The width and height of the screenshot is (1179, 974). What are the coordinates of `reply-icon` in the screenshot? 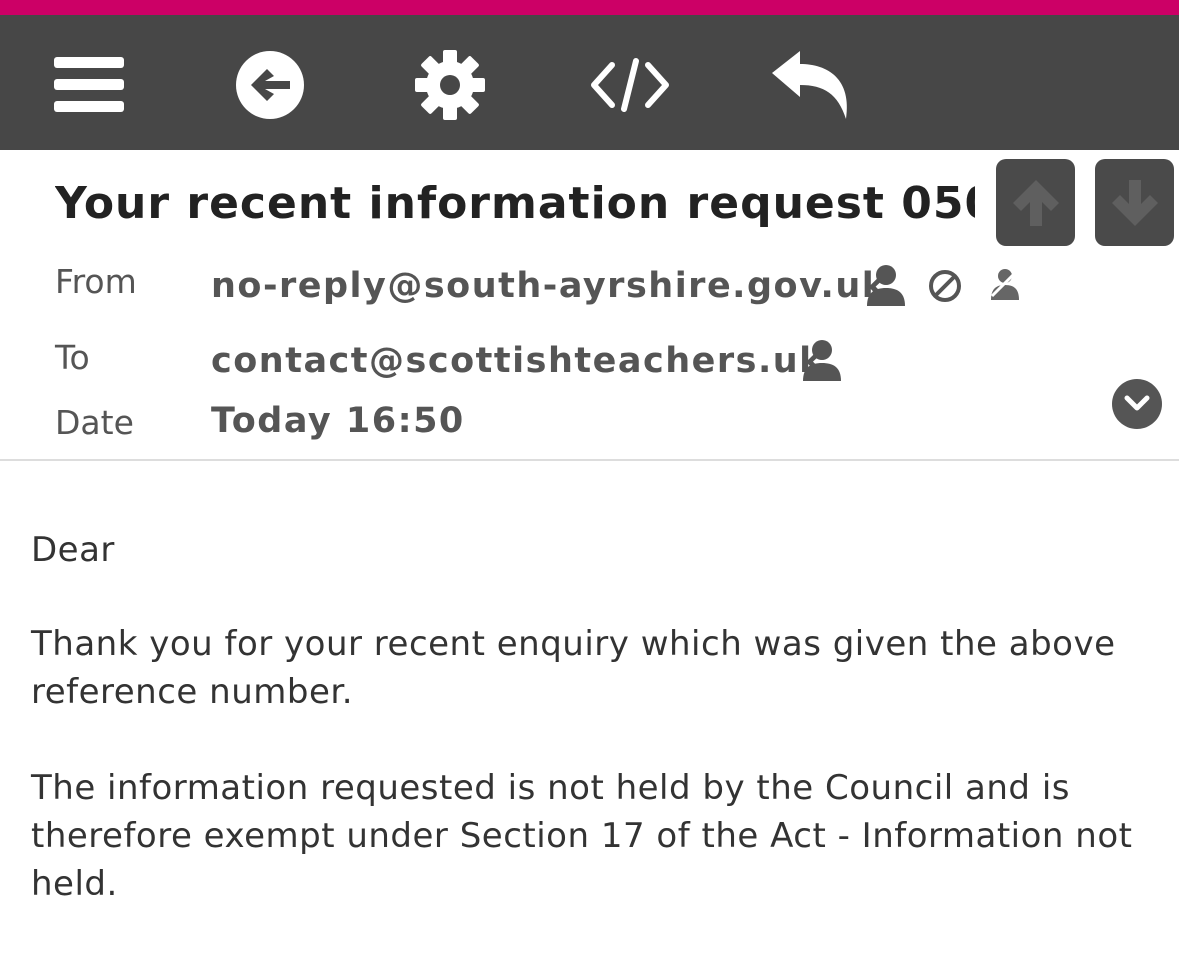 It's located at (809, 85).